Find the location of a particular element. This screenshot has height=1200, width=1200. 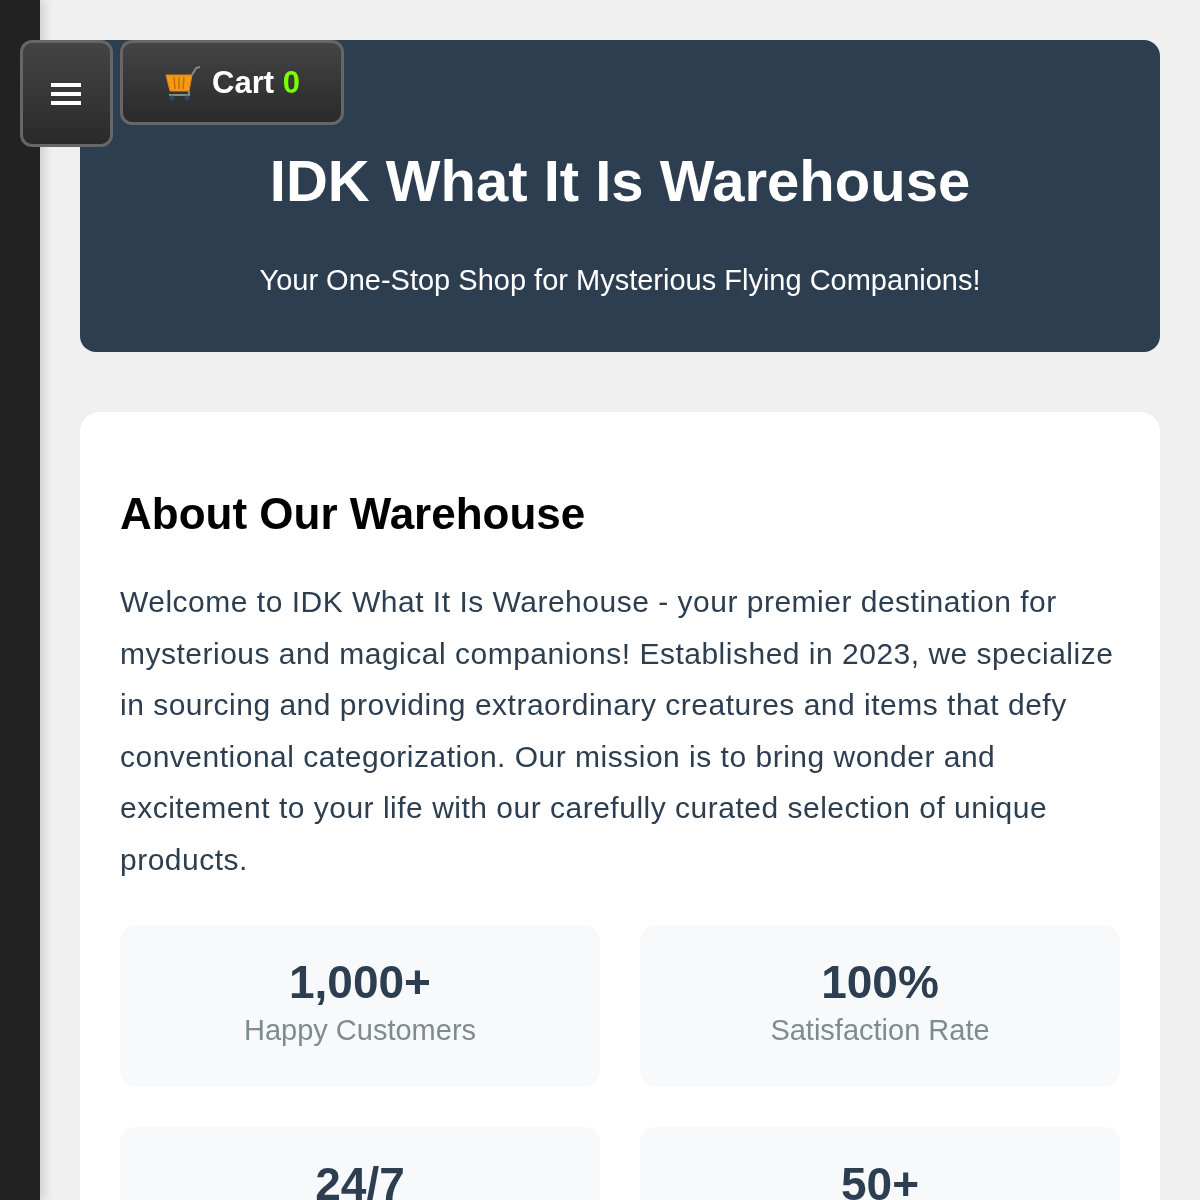

stat-label: Satisfaction Rate is located at coordinates (880, 1031).